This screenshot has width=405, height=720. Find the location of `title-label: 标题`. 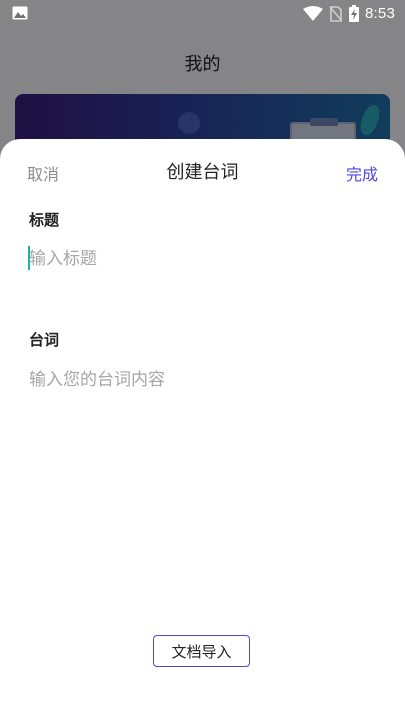

title-label: 标题 is located at coordinates (44, 220).